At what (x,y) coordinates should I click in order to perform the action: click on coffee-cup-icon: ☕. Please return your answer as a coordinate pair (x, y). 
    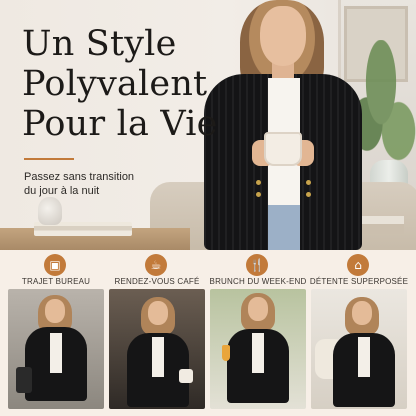
    Looking at the image, I should click on (156, 265).